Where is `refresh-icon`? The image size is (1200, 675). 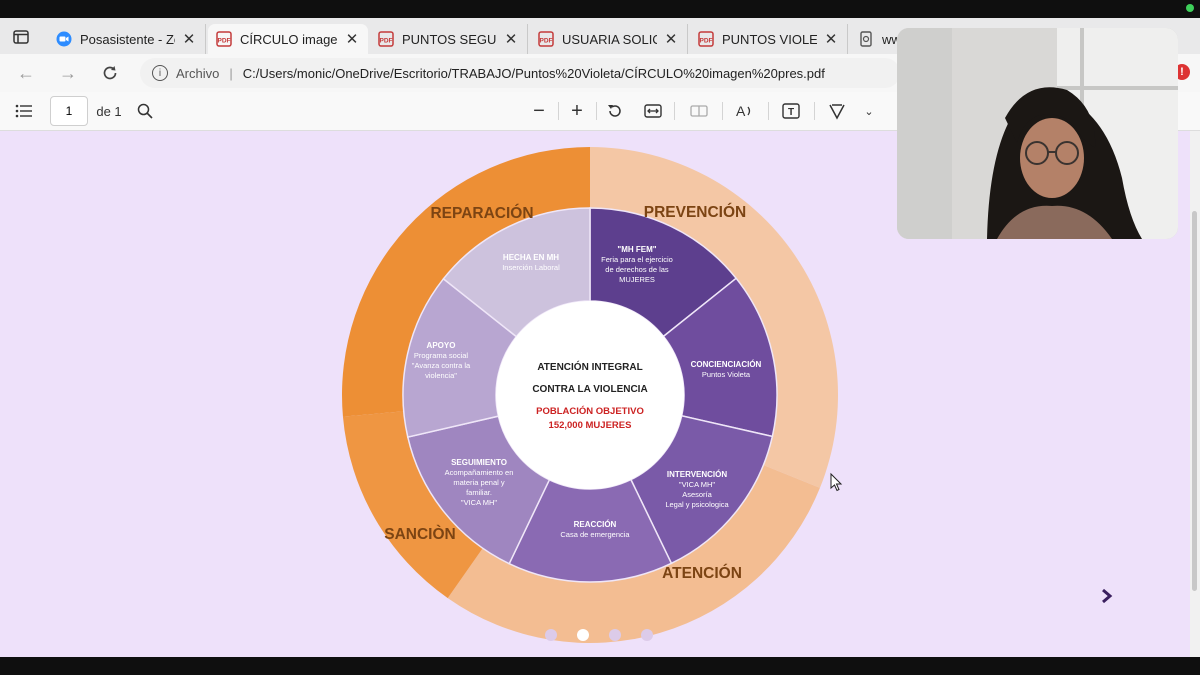 refresh-icon is located at coordinates (110, 73).